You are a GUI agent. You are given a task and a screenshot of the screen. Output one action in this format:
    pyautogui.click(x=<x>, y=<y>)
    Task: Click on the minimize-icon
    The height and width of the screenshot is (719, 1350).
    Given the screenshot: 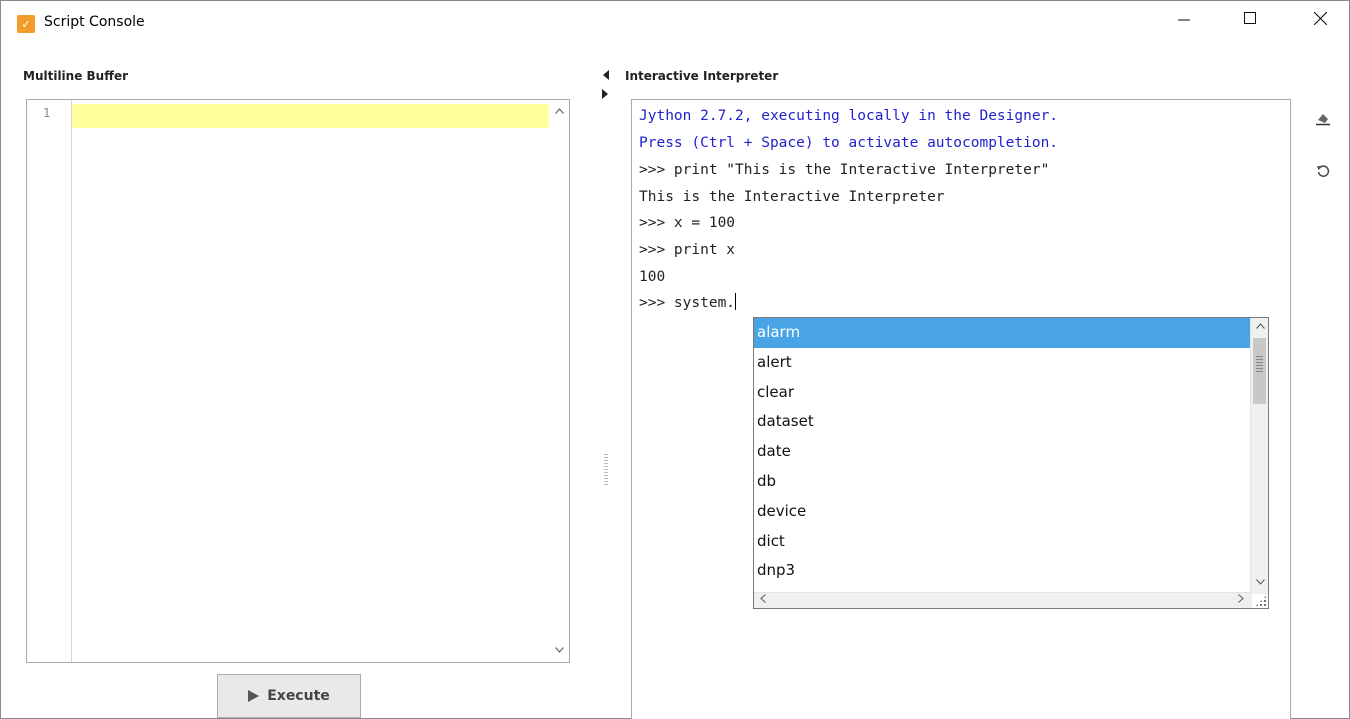 What is the action you would take?
    pyautogui.click(x=1184, y=20)
    